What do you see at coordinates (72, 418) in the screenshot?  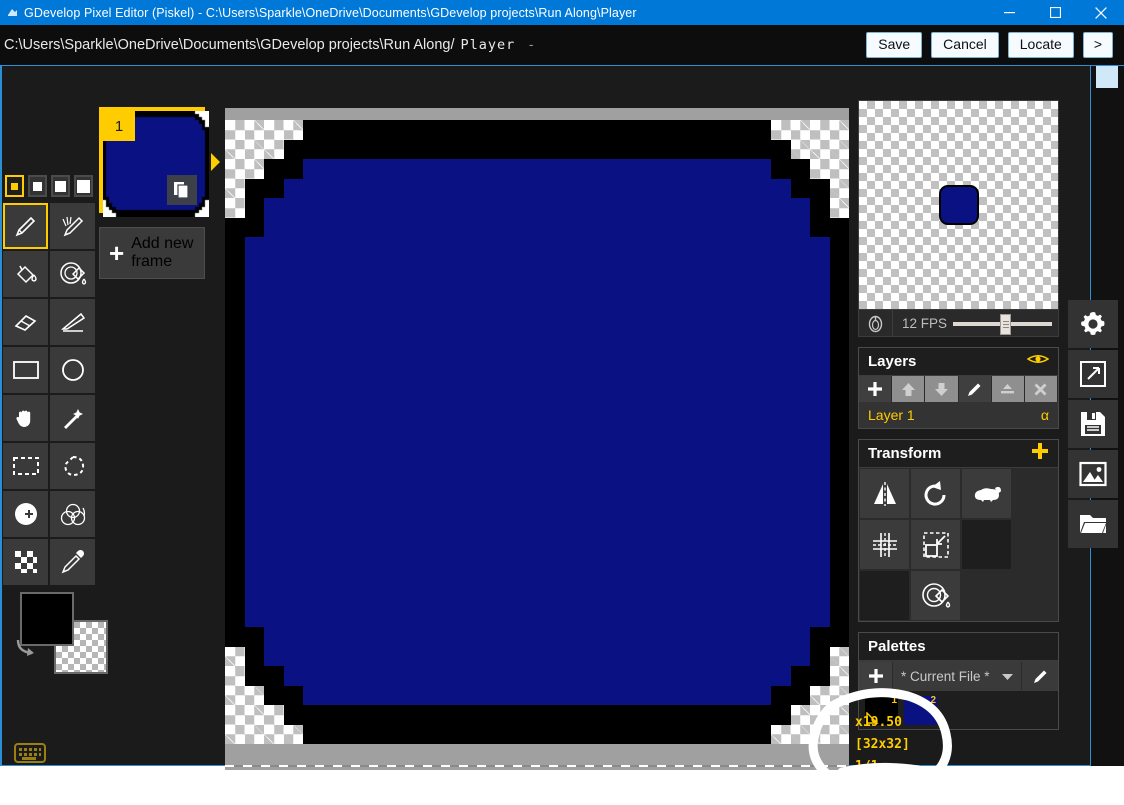 I see `magic-wand-tool` at bounding box center [72, 418].